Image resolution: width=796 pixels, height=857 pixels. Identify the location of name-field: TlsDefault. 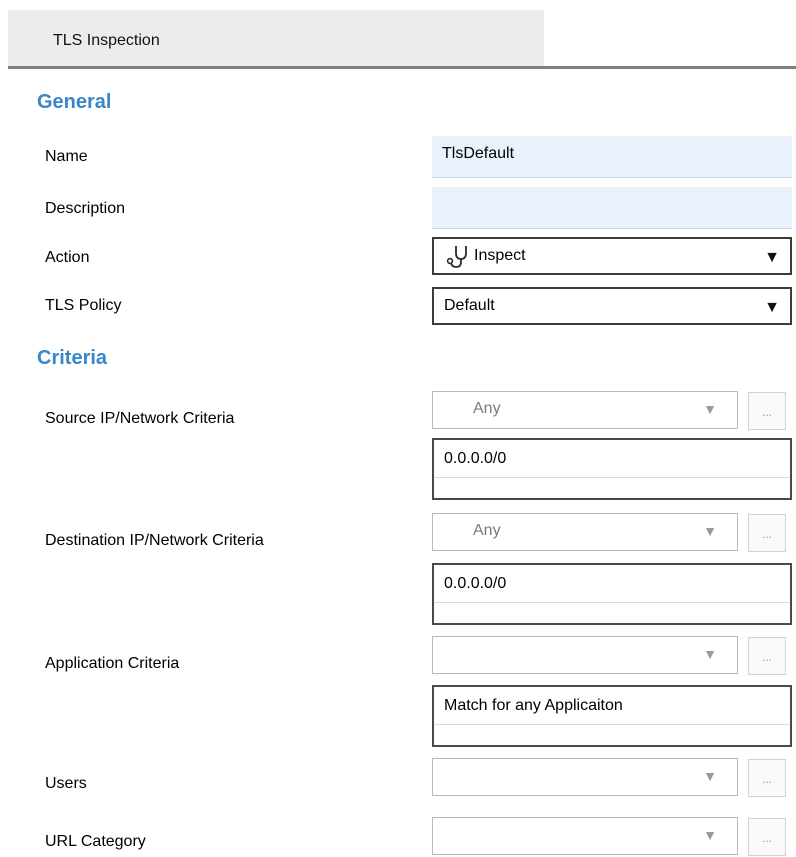
(612, 157).